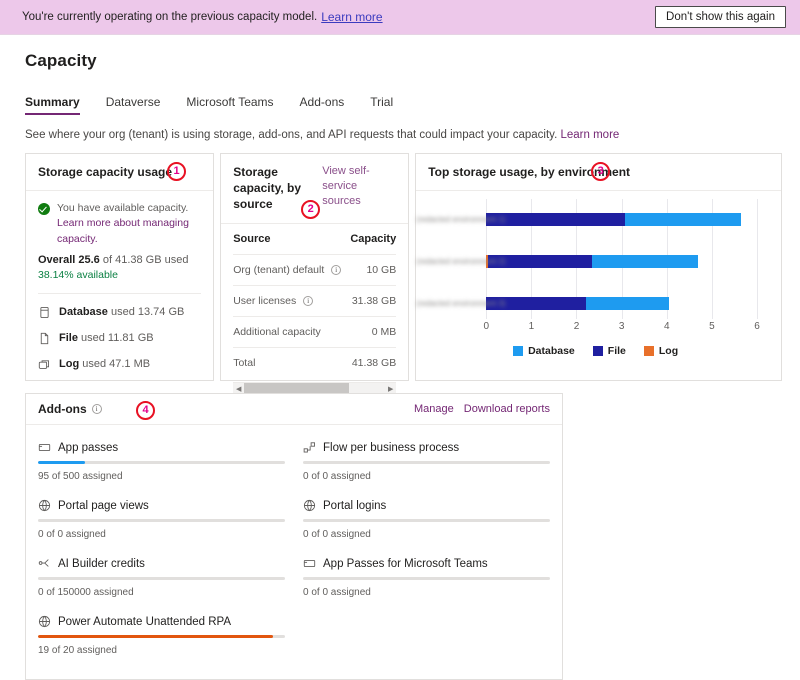 This screenshot has width=800, height=680. What do you see at coordinates (133, 105) in the screenshot?
I see `tab-dataverse: Dataverse` at bounding box center [133, 105].